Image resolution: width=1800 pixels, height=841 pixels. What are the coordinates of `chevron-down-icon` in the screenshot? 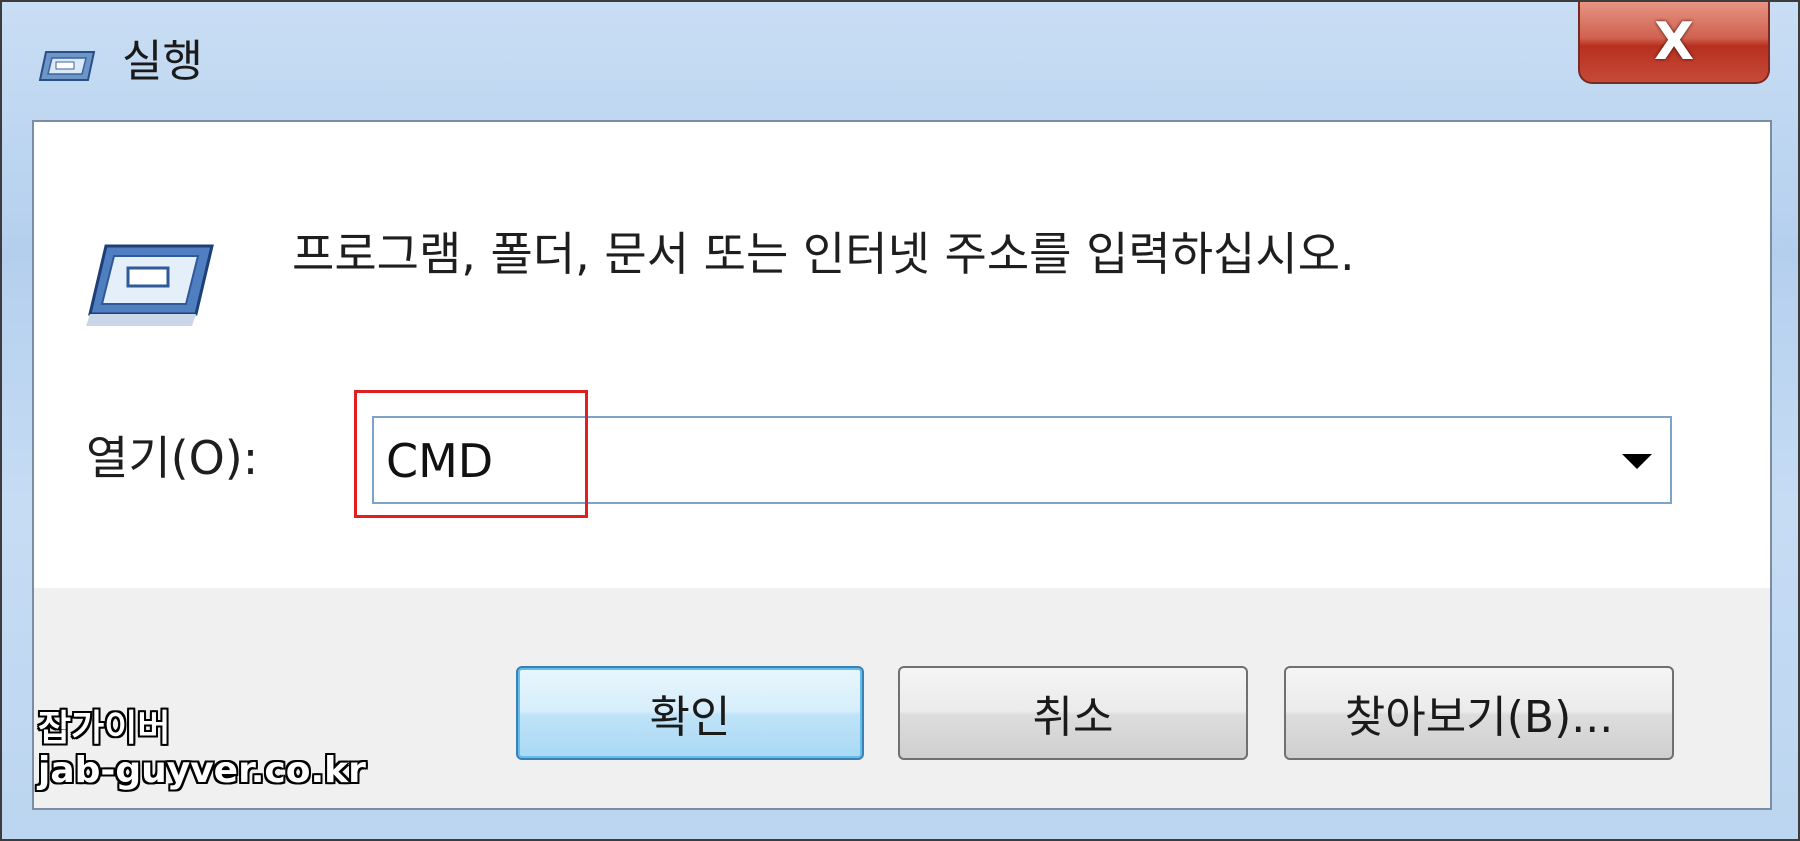 It's located at (1637, 461).